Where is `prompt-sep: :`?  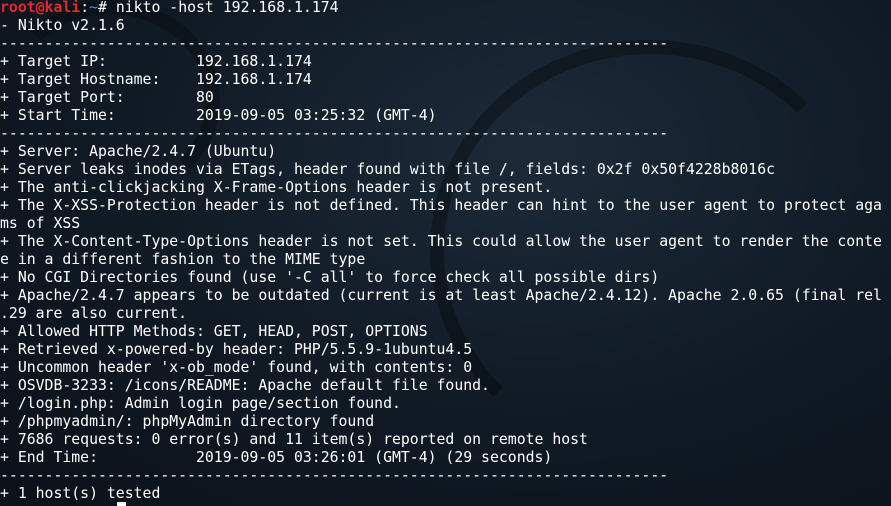 prompt-sep: : is located at coordinates (85, 8).